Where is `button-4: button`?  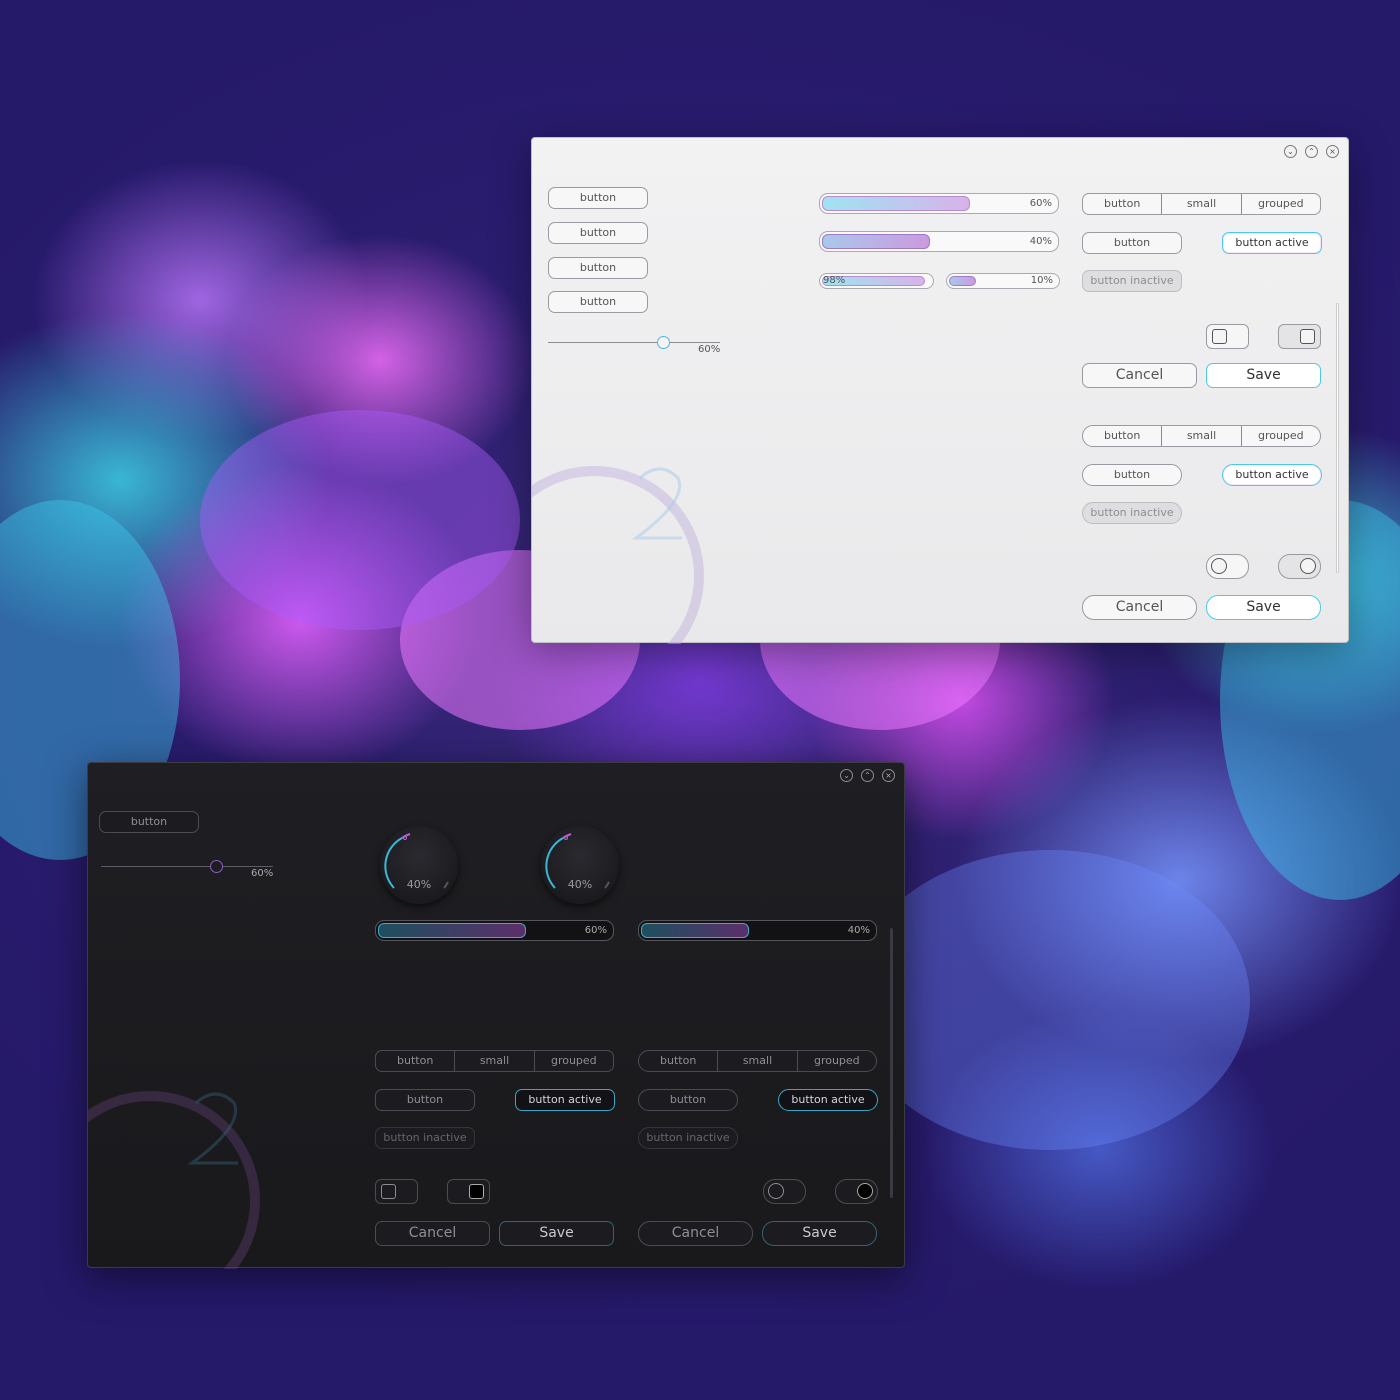
button-4: button is located at coordinates (598, 302).